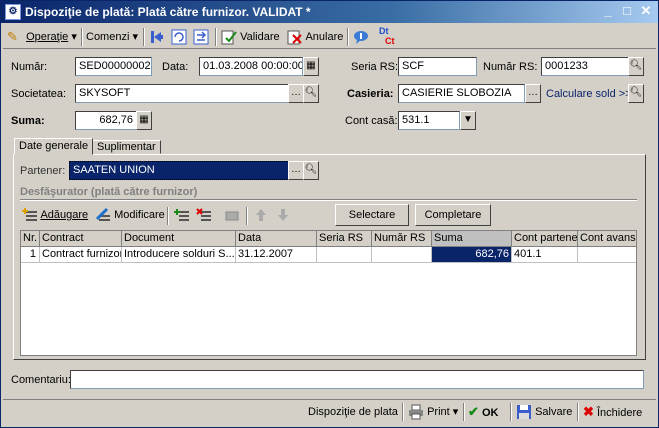  What do you see at coordinates (328, 200) in the screenshot?
I see `section-divider` at bounding box center [328, 200].